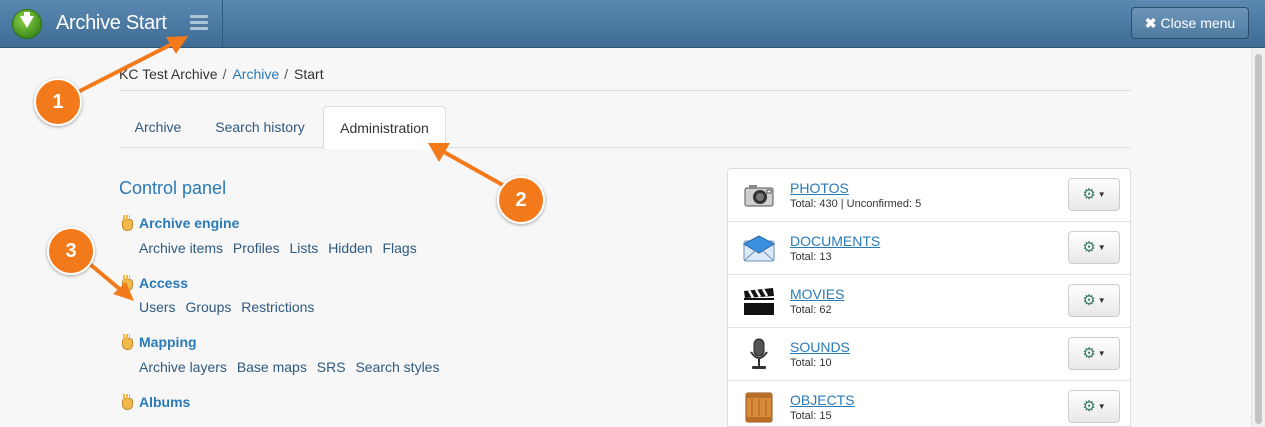 This screenshot has height=427, width=1265. What do you see at coordinates (272, 367) in the screenshot?
I see `link-base-maps: Base maps` at bounding box center [272, 367].